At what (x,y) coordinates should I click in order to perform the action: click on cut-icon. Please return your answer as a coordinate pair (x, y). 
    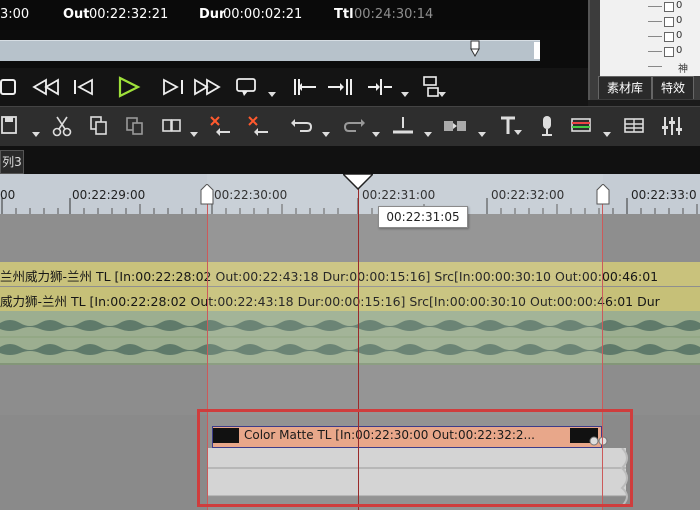
    Looking at the image, I should click on (63, 126).